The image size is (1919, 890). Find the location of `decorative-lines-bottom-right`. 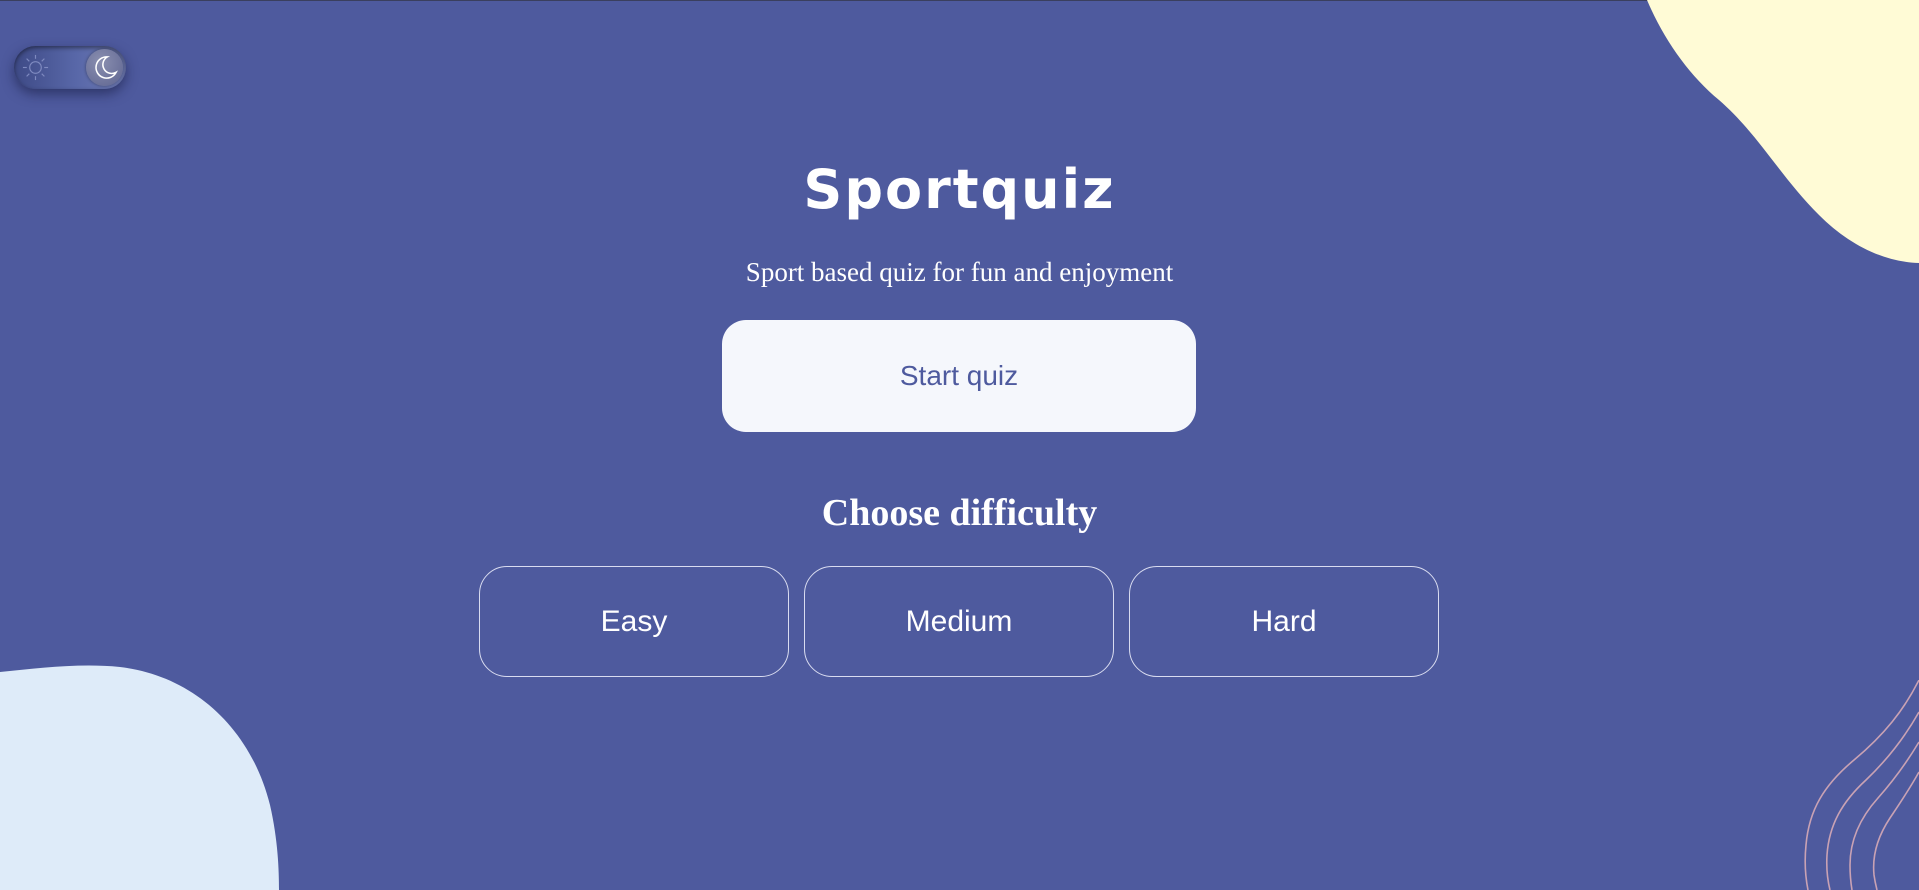

decorative-lines-bottom-right is located at coordinates (1861, 785).